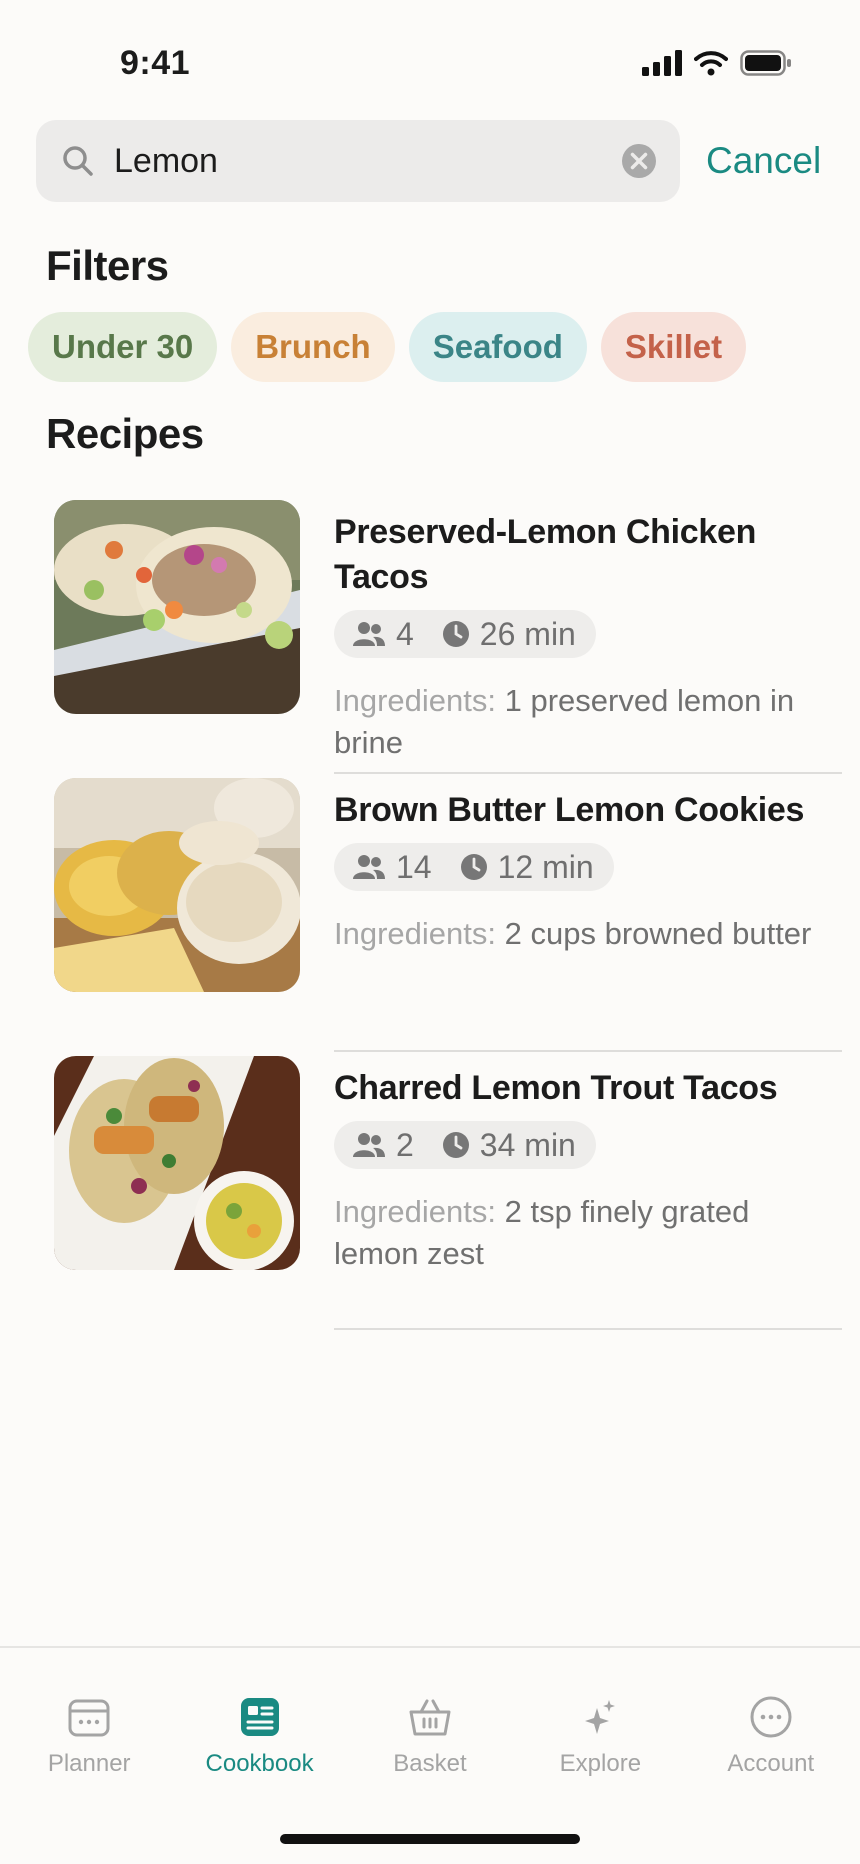  I want to click on tab-cookbook: Cookbook, so click(260, 1736).